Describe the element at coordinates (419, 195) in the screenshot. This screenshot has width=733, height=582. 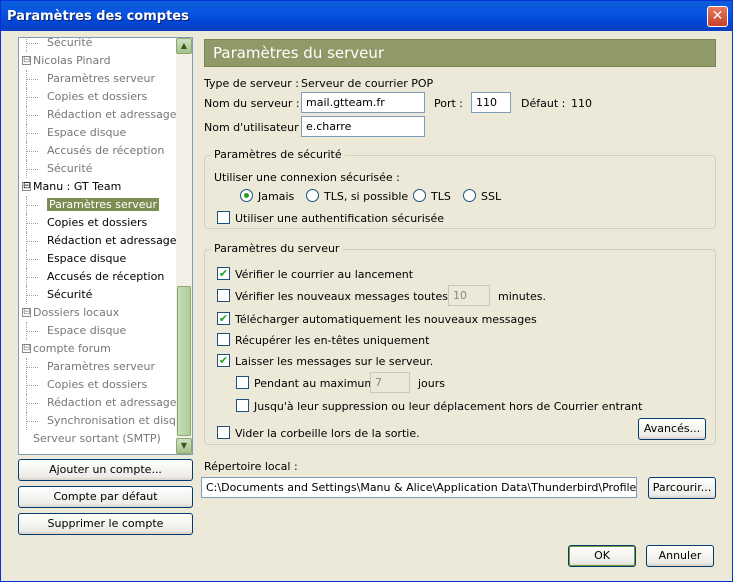
I see `radio-tls` at that location.